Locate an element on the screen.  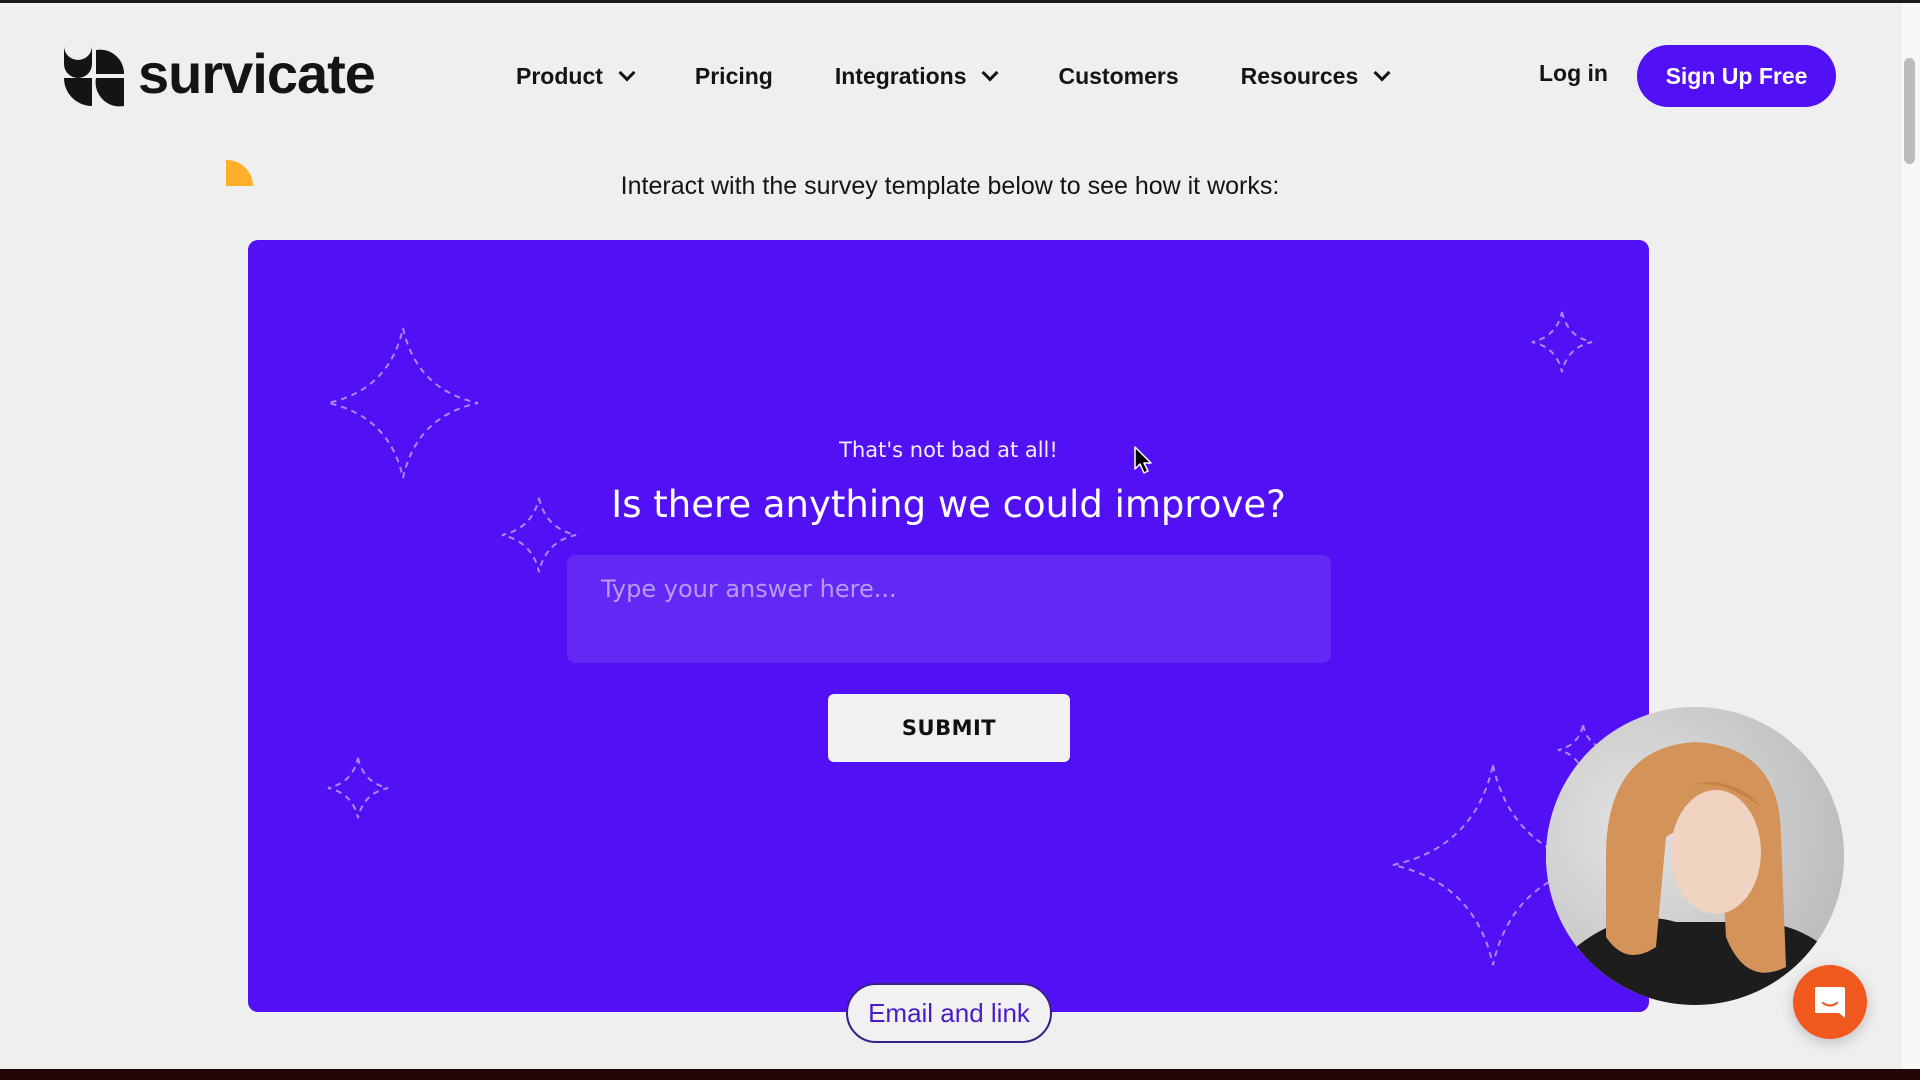
survicate-logo-icon is located at coordinates (94, 76).